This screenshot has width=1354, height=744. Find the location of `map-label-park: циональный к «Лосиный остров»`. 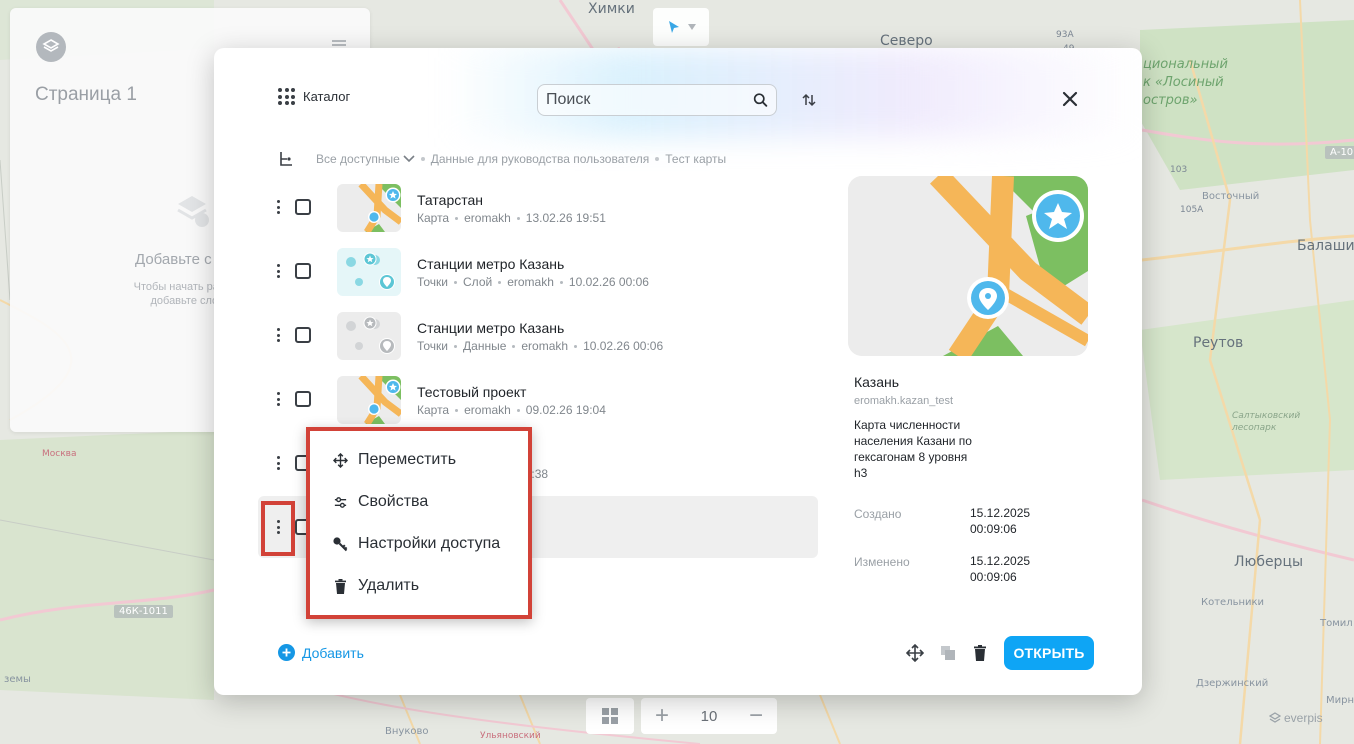

map-label-park: циональный к «Лосиный остров» is located at coordinates (1185, 82).